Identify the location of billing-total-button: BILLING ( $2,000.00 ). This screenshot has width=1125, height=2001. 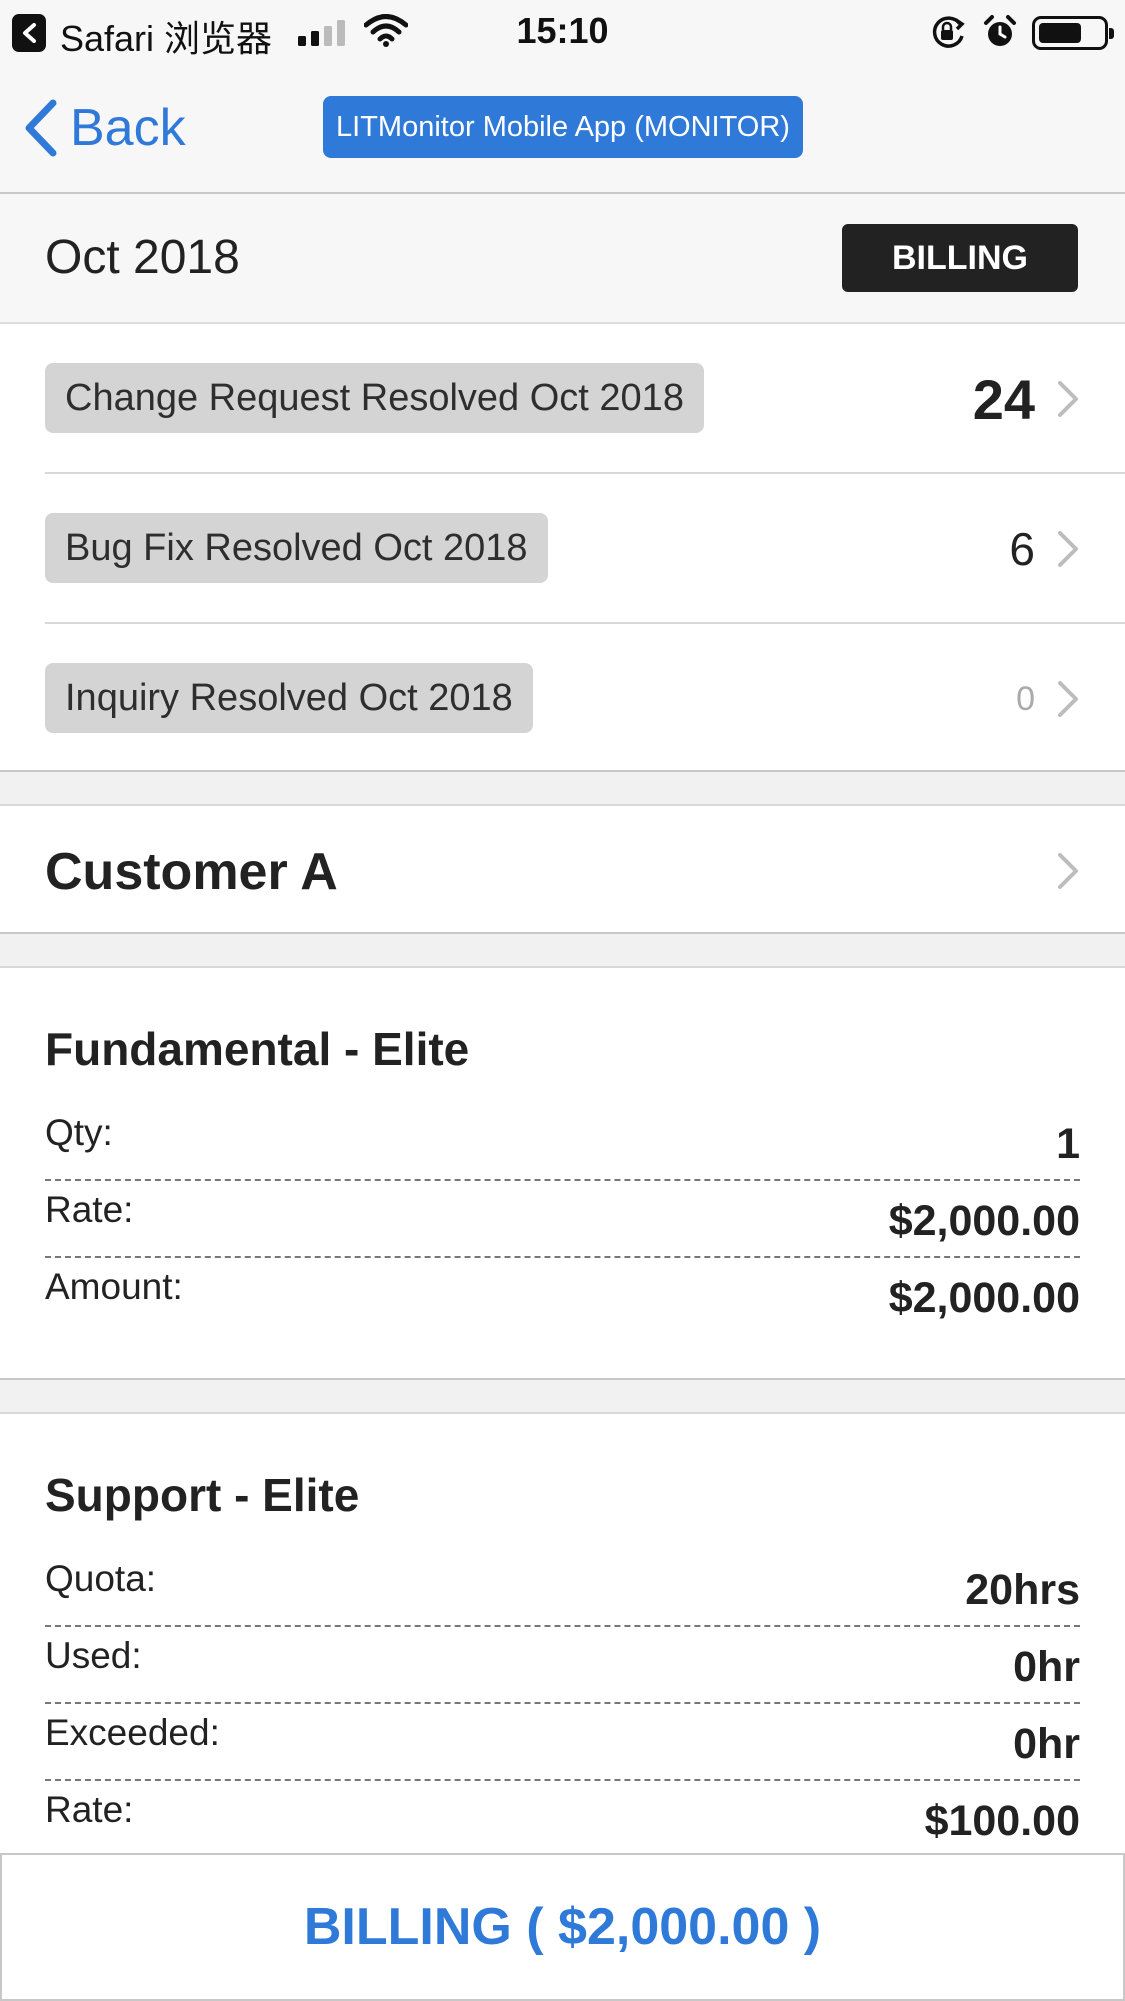
(562, 1927).